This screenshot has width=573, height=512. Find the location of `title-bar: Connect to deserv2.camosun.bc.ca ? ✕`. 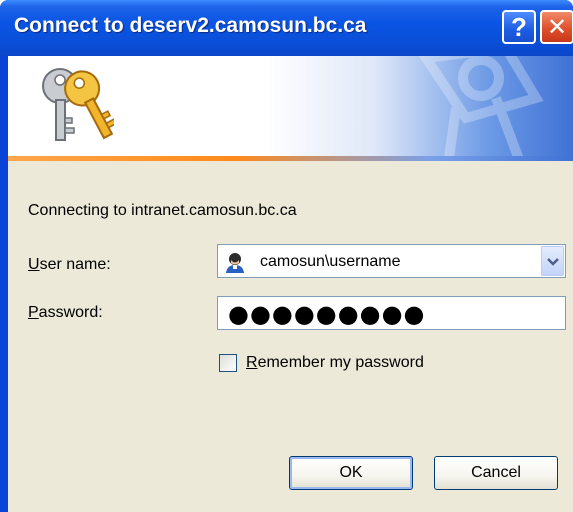

title-bar: Connect to deserv2.camosun.bc.ca ? ✕ is located at coordinates (286, 28).